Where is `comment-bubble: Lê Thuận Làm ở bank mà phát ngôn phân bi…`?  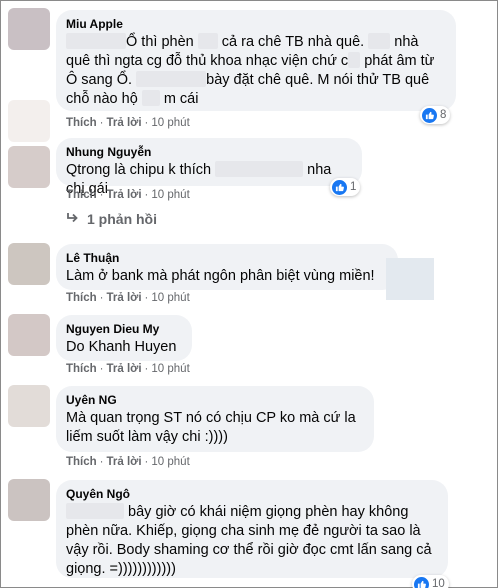 comment-bubble: Lê Thuận Làm ở bank mà phát ngôn phân bi… is located at coordinates (227, 267).